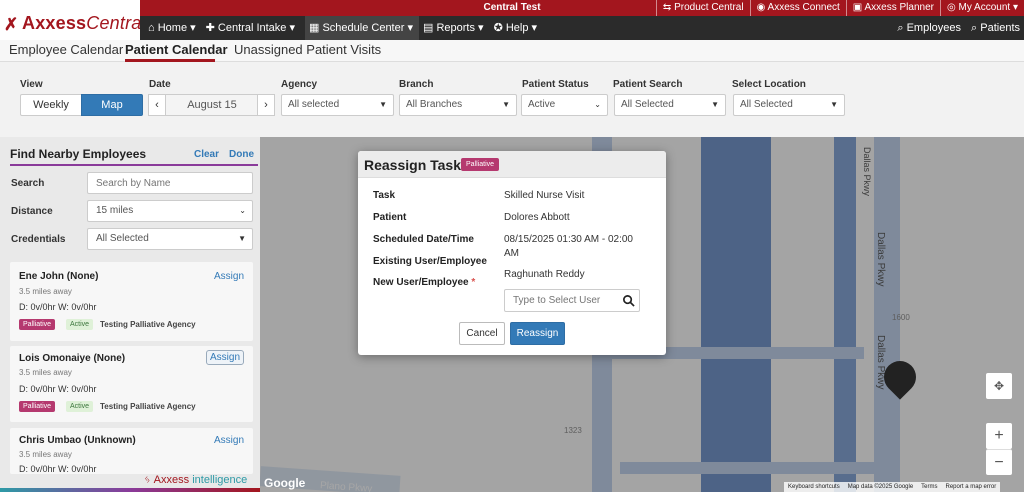  Describe the element at coordinates (170, 183) in the screenshot. I see `search-input` at that location.